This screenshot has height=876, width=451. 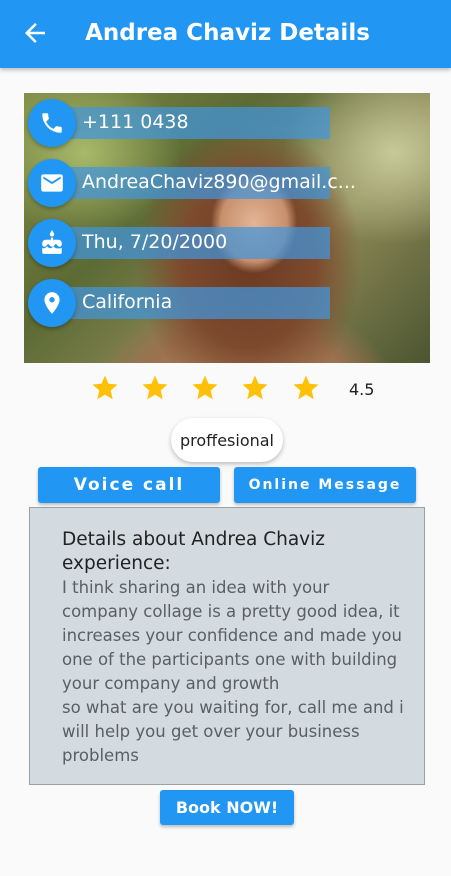 I want to click on profession-chip: proffesional, so click(x=227, y=440).